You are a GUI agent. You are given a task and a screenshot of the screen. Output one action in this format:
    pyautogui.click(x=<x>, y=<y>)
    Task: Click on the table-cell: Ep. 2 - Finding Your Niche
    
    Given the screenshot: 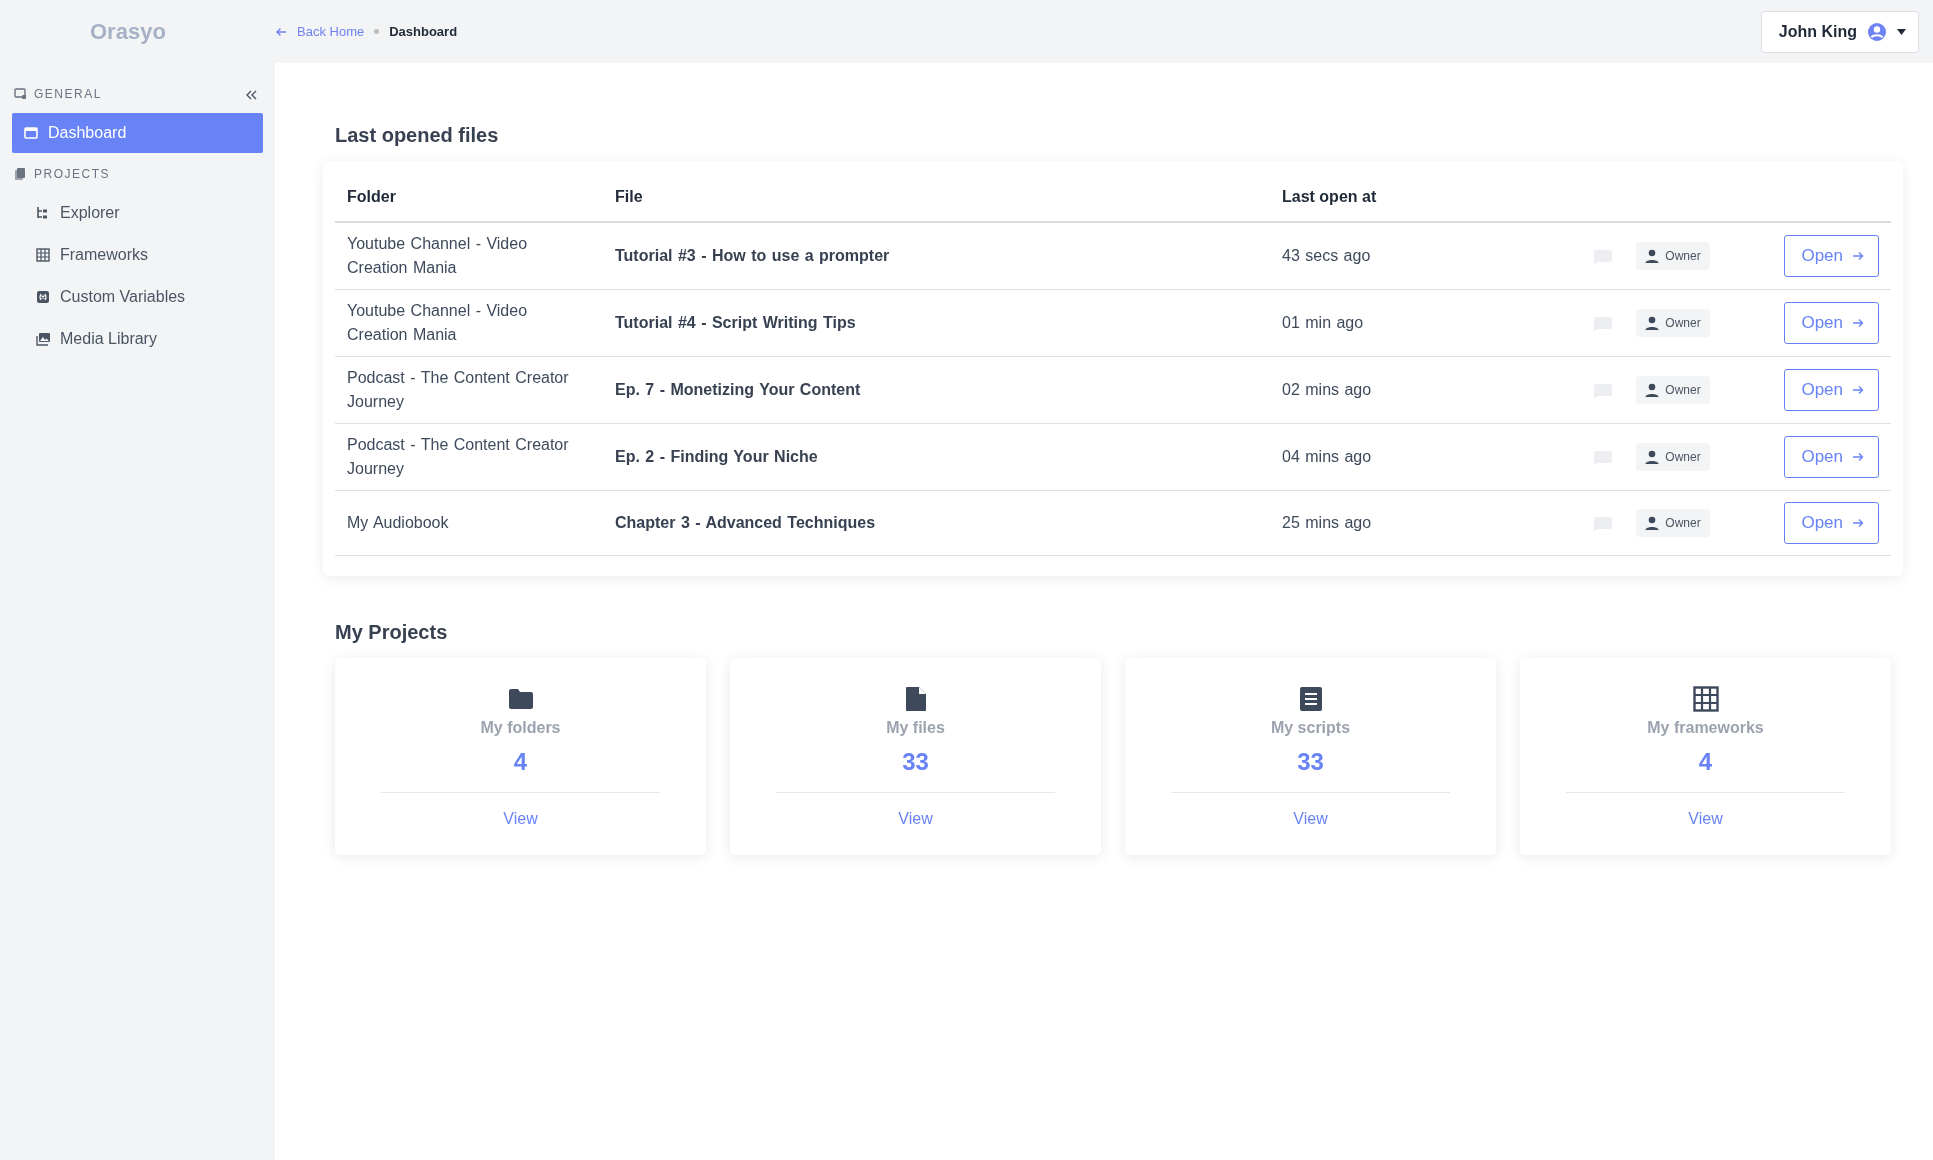 What is the action you would take?
    pyautogui.click(x=936, y=457)
    